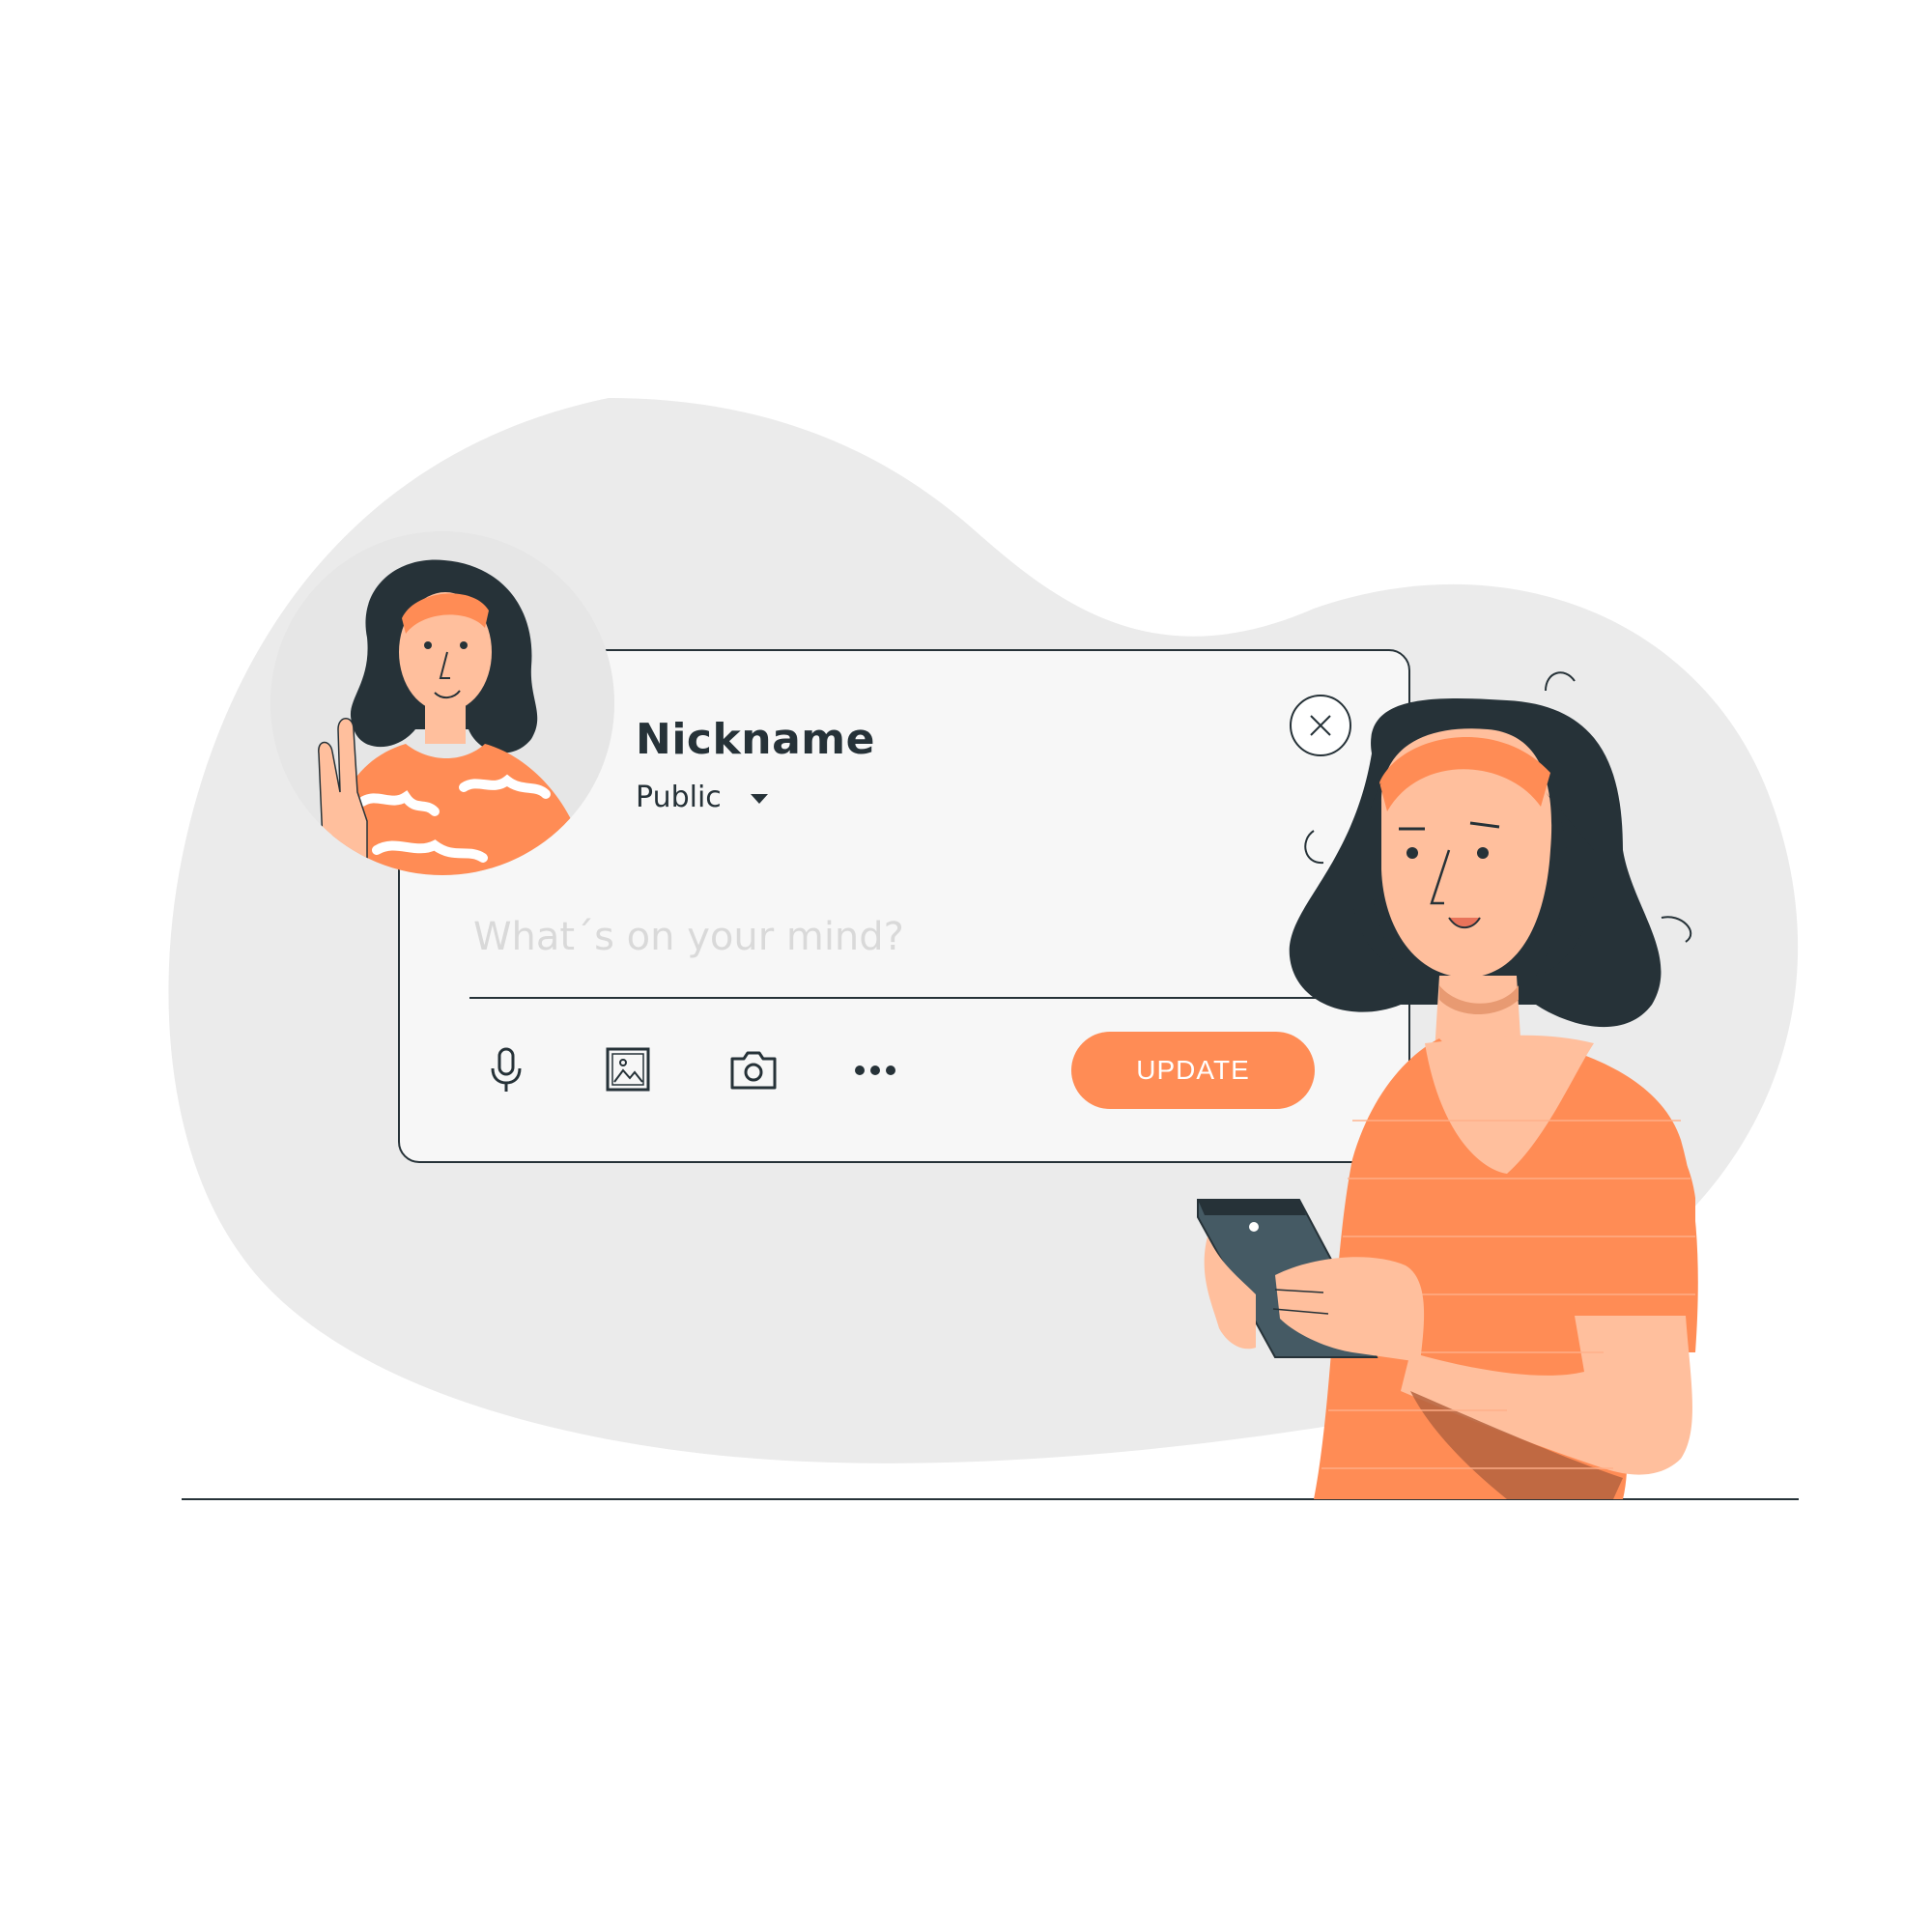 The image size is (1932, 1932). I want to click on woman-with-phone-illustration, so click(1447, 1085).